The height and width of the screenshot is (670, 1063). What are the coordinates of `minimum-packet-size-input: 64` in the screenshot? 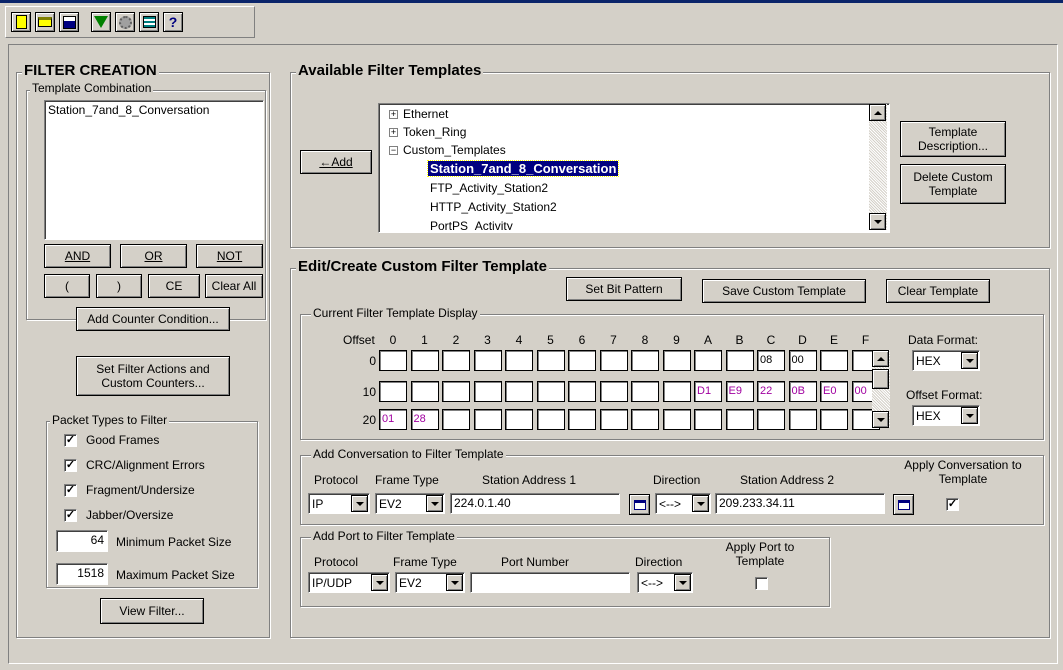 It's located at (82, 541).